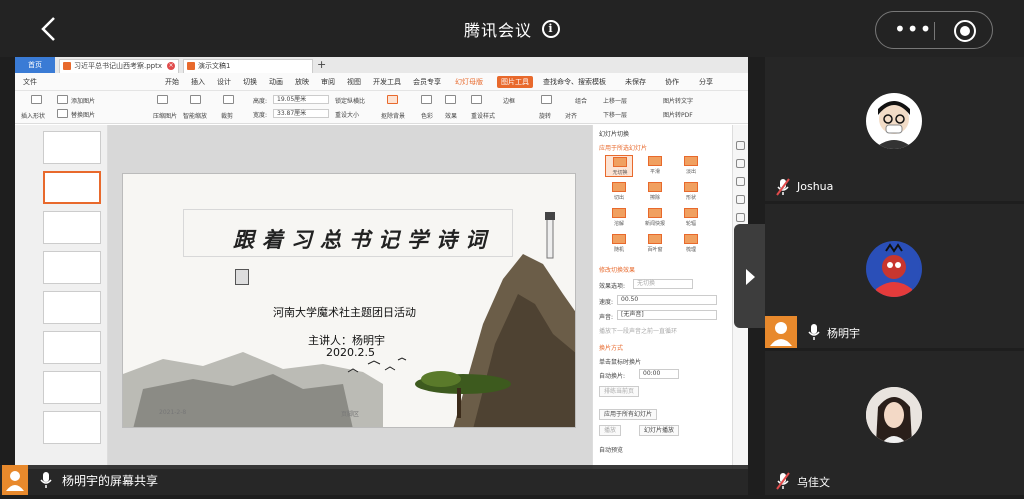 The image size is (1024, 499). I want to click on color-icon, so click(426, 99).